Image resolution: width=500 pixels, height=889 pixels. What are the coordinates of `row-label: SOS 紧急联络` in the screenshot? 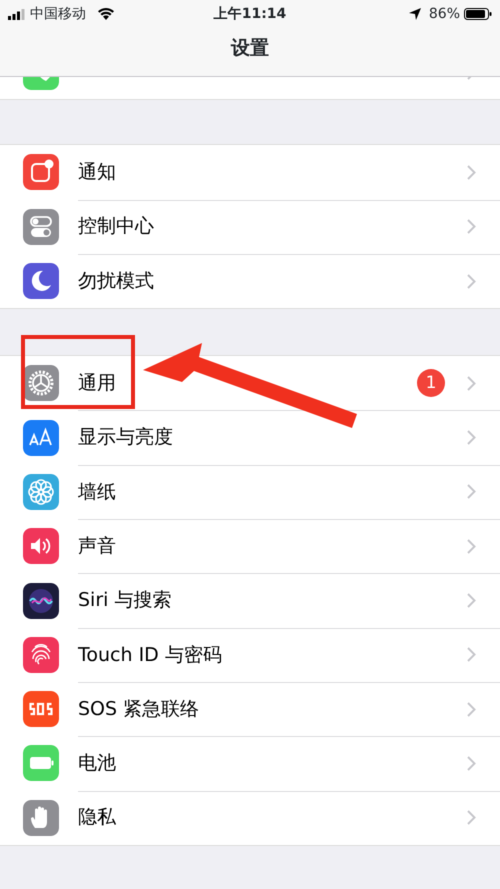 It's located at (139, 709).